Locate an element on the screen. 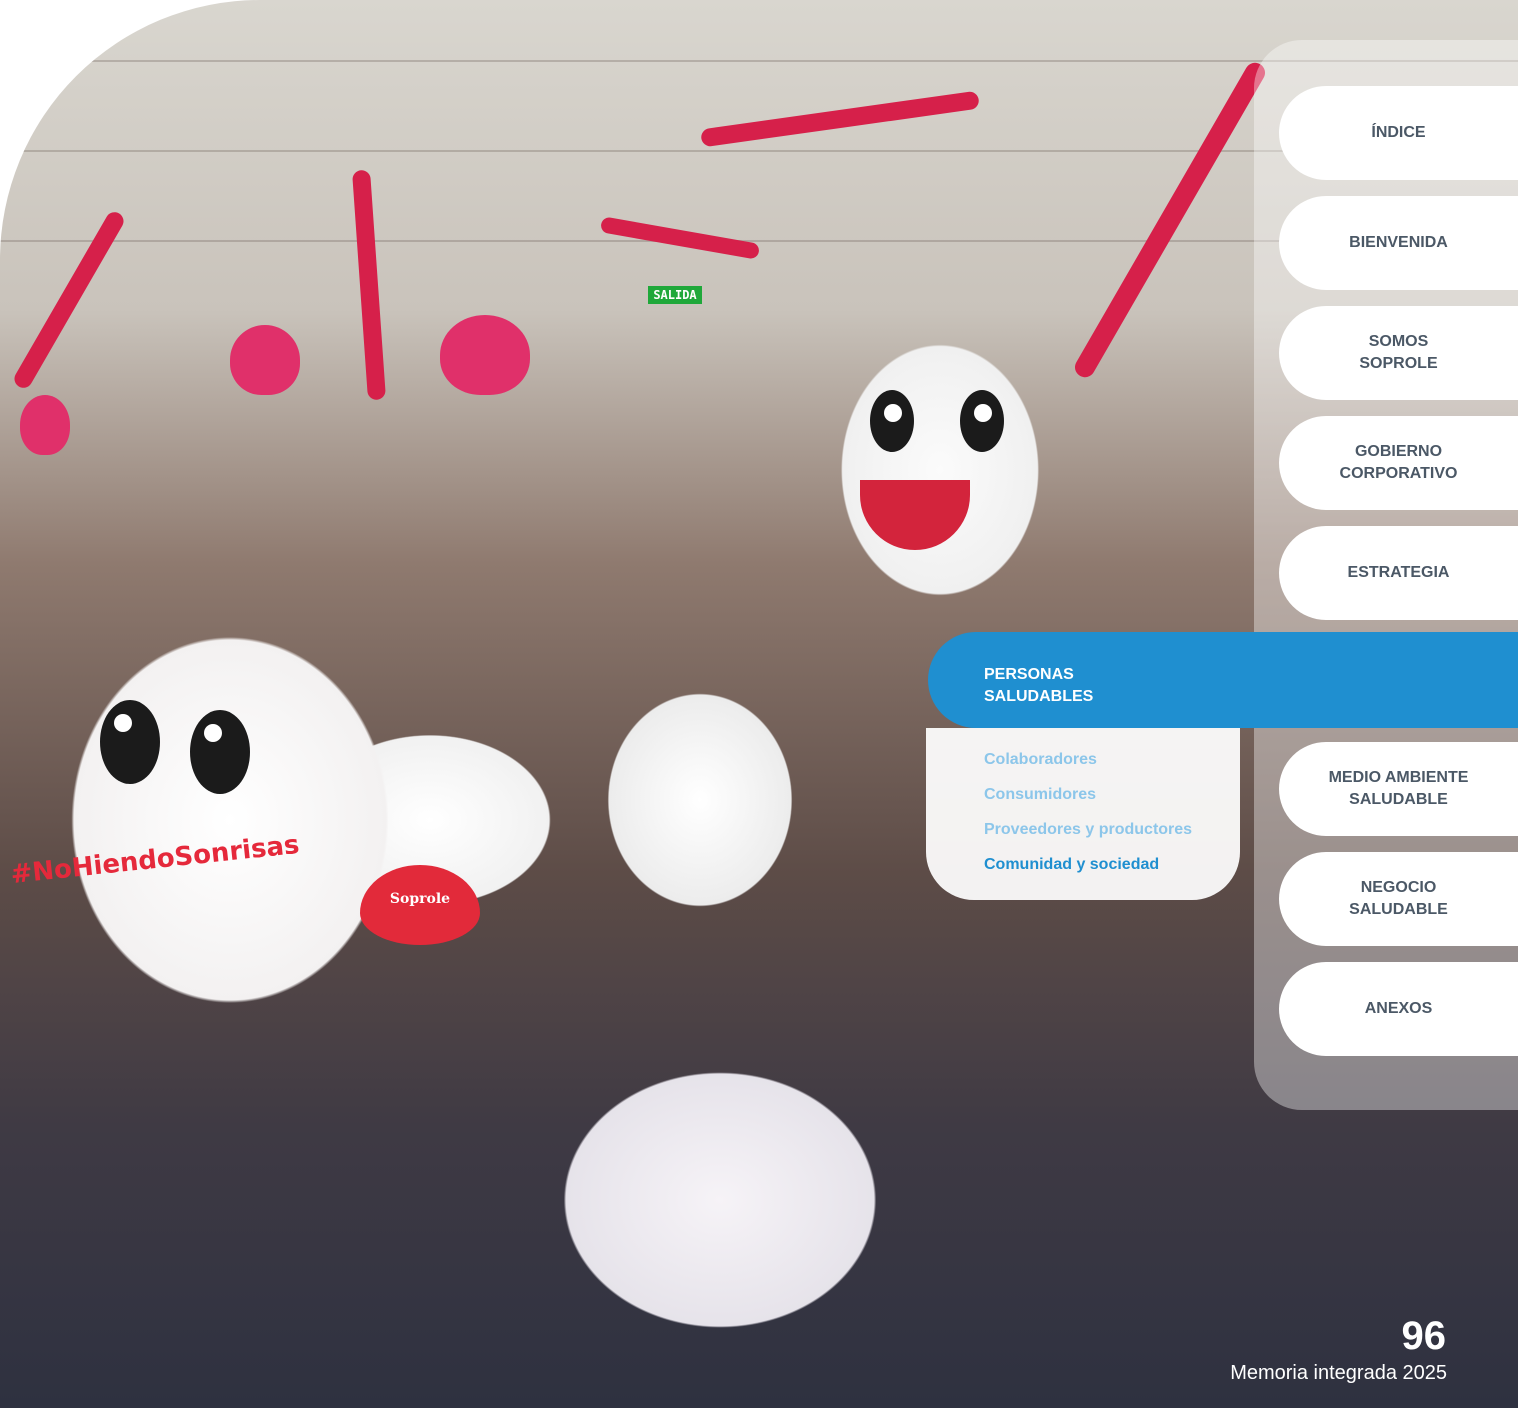 This screenshot has width=1518, height=1408. nav-item-label: GOBIERNO CORPORATIVO is located at coordinates (1398, 462).